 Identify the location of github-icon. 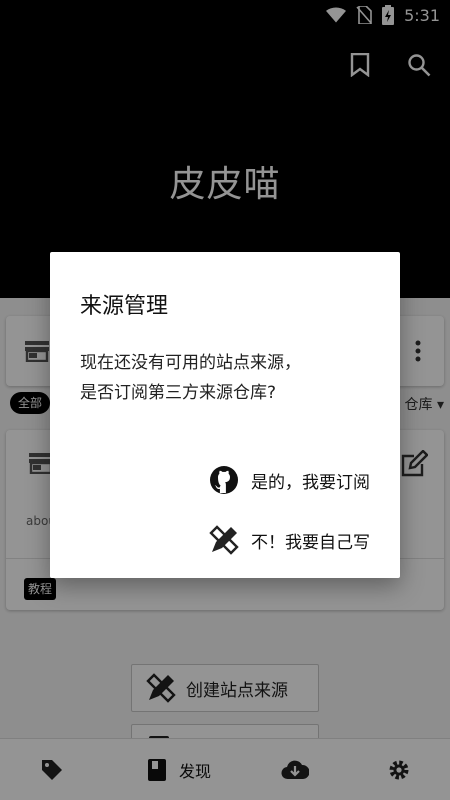
(224, 480).